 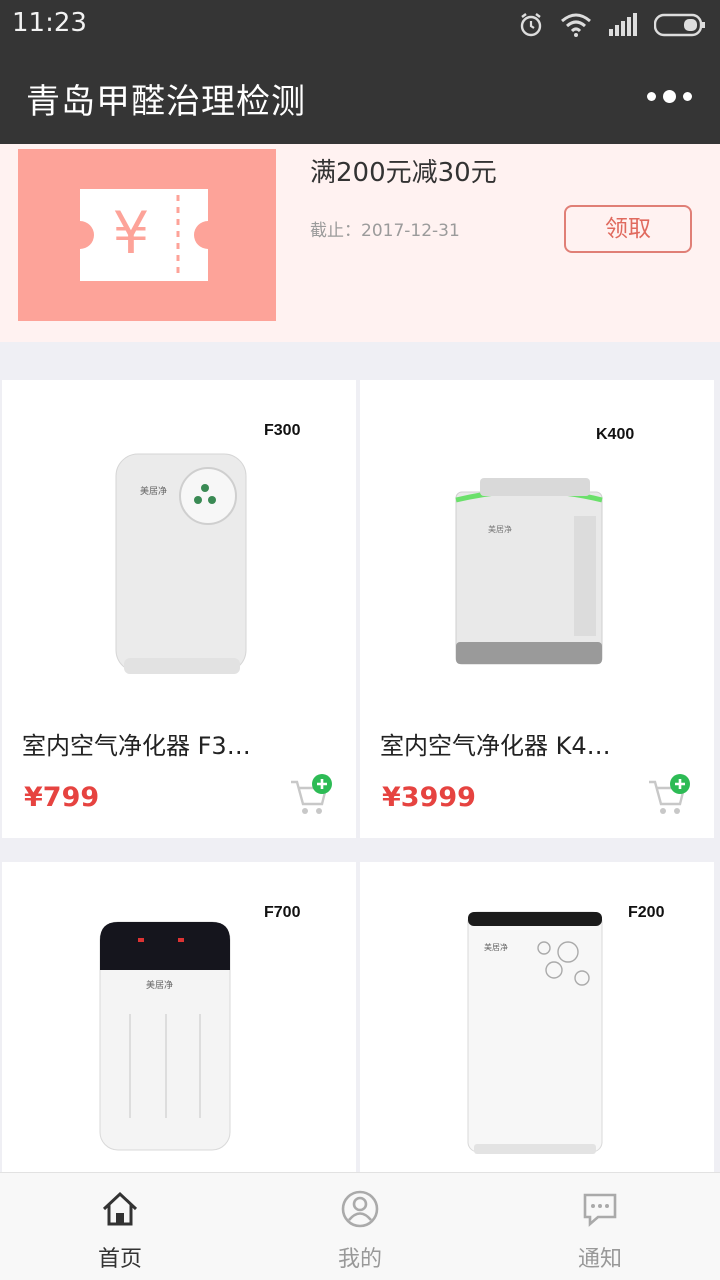 What do you see at coordinates (628, 229) in the screenshot?
I see `claim-coupon-button: 领取` at bounding box center [628, 229].